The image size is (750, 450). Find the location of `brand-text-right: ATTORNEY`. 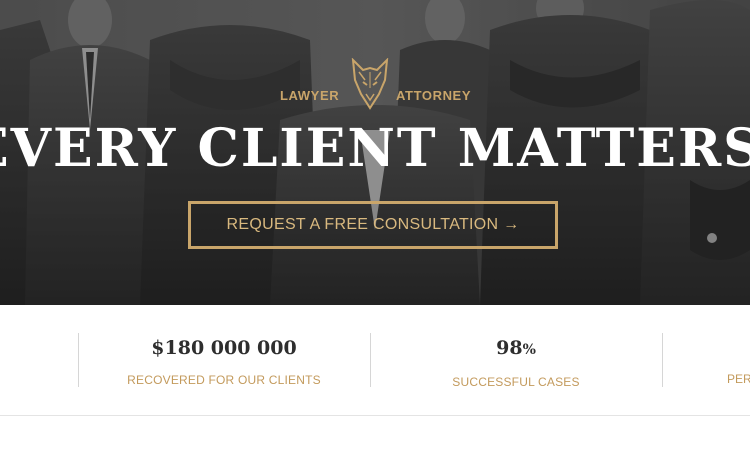

brand-text-right: ATTORNEY is located at coordinates (434, 95).